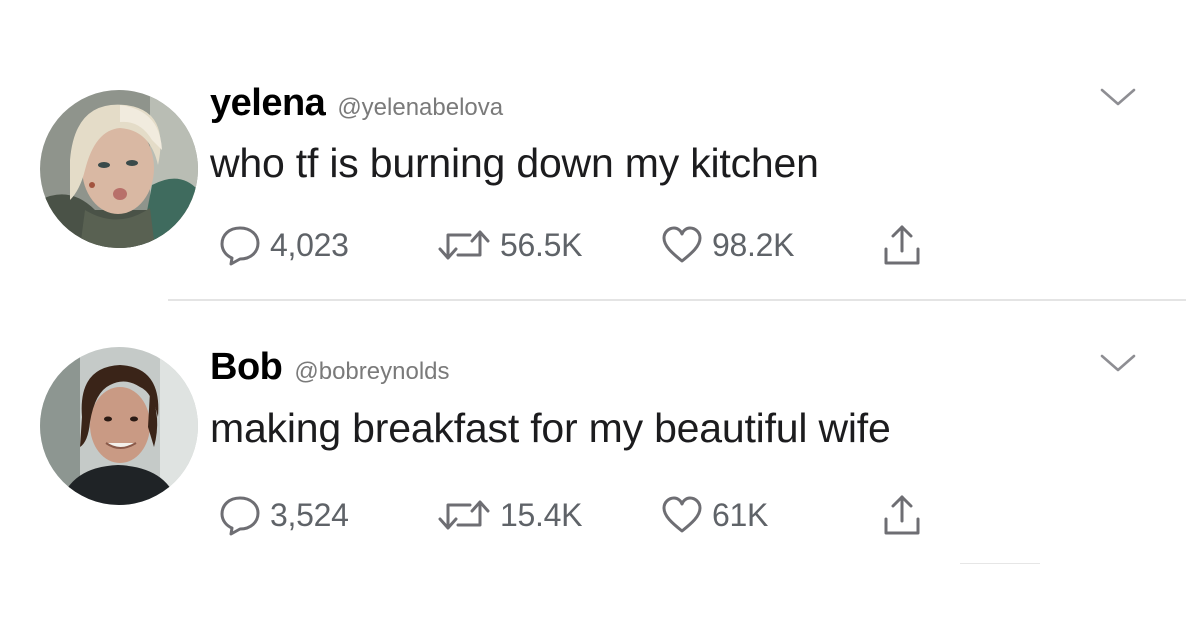  Describe the element at coordinates (514, 163) in the screenshot. I see `tweet-text: who tf is burning down my kitchen` at that location.